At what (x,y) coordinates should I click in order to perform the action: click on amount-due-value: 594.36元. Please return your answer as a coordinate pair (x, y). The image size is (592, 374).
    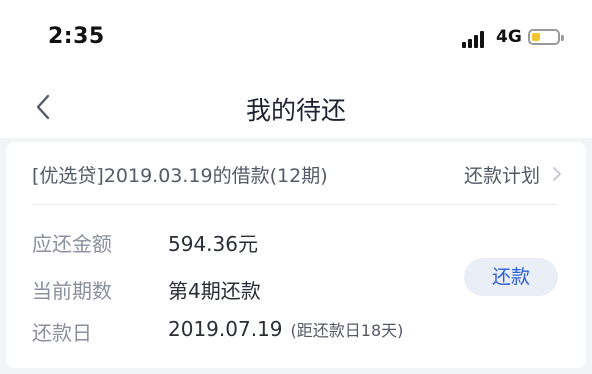
    Looking at the image, I should click on (213, 244).